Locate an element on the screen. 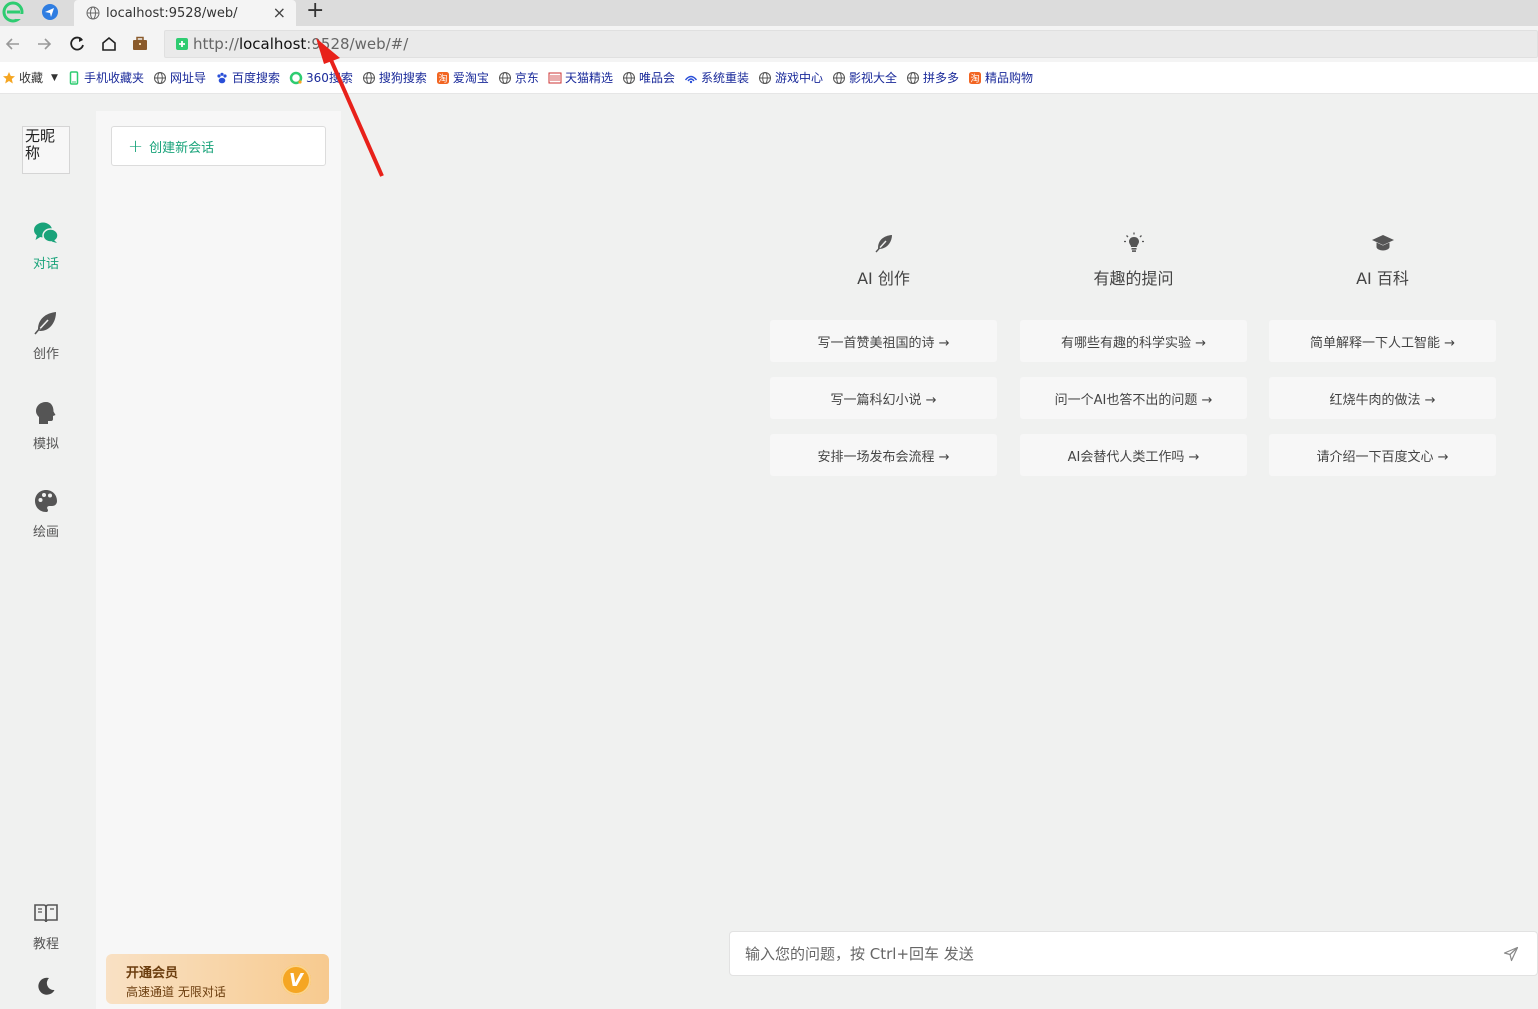 The width and height of the screenshot is (1538, 1009). bookmark-item: 影视大全 is located at coordinates (864, 77).